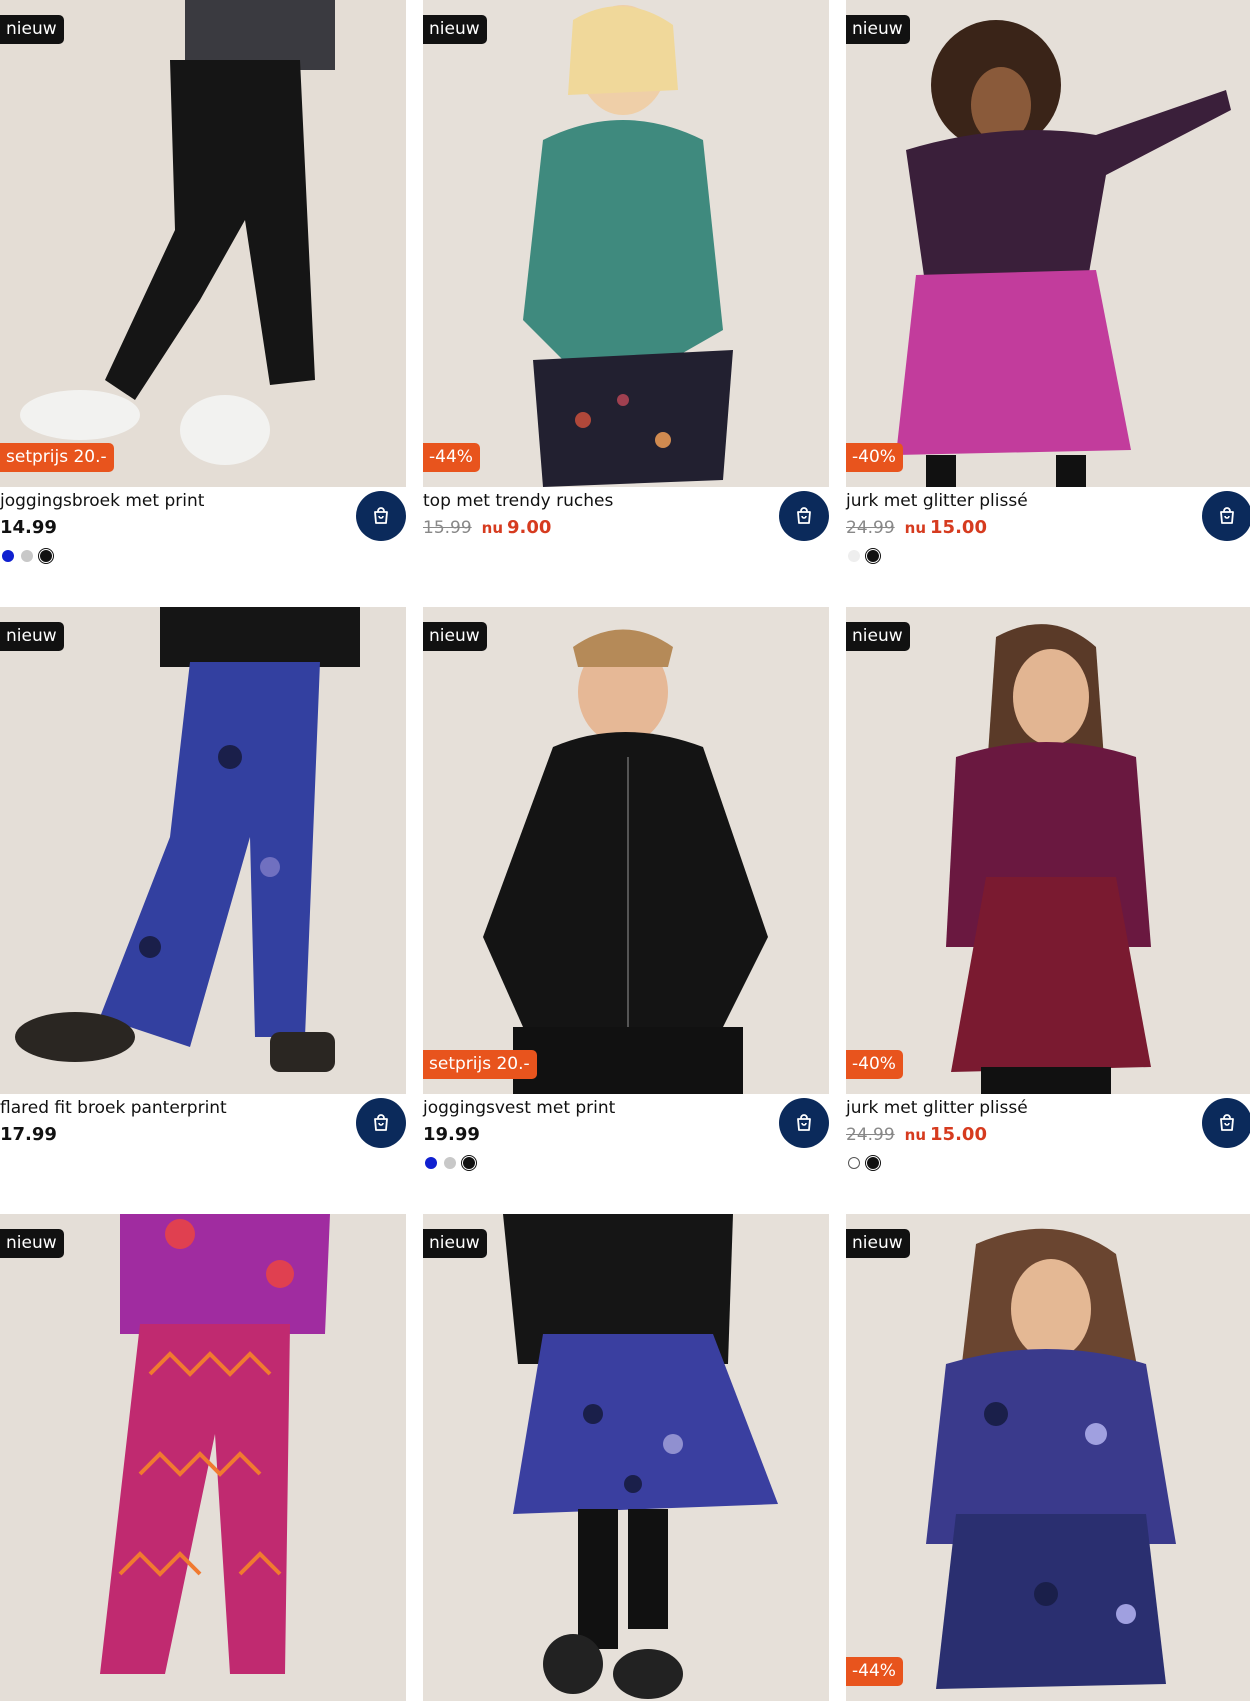  Describe the element at coordinates (28, 1134) in the screenshot. I see `product-price: 17.99` at that location.